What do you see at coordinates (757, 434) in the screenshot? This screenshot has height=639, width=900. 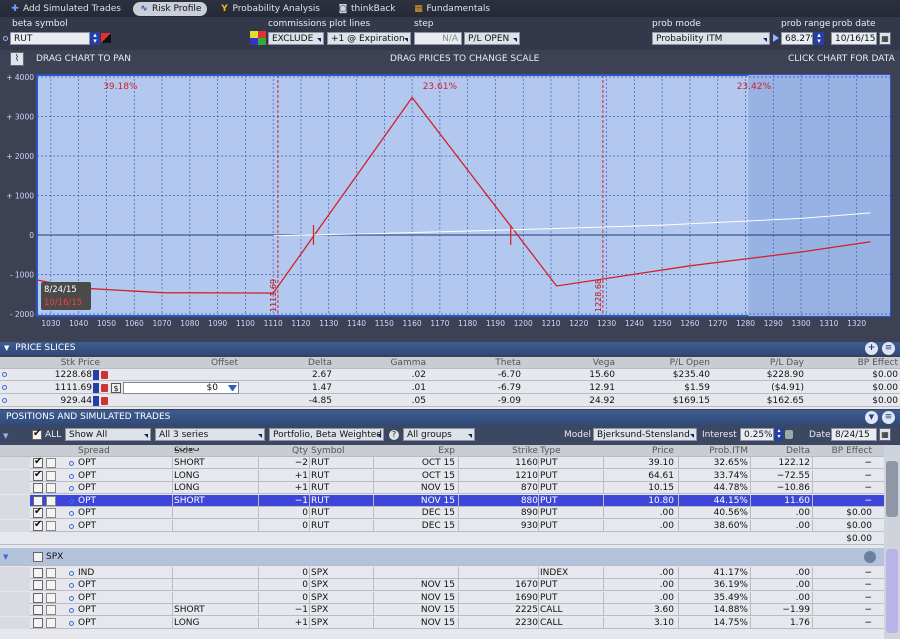 I see `interest-input: 0.25%` at bounding box center [757, 434].